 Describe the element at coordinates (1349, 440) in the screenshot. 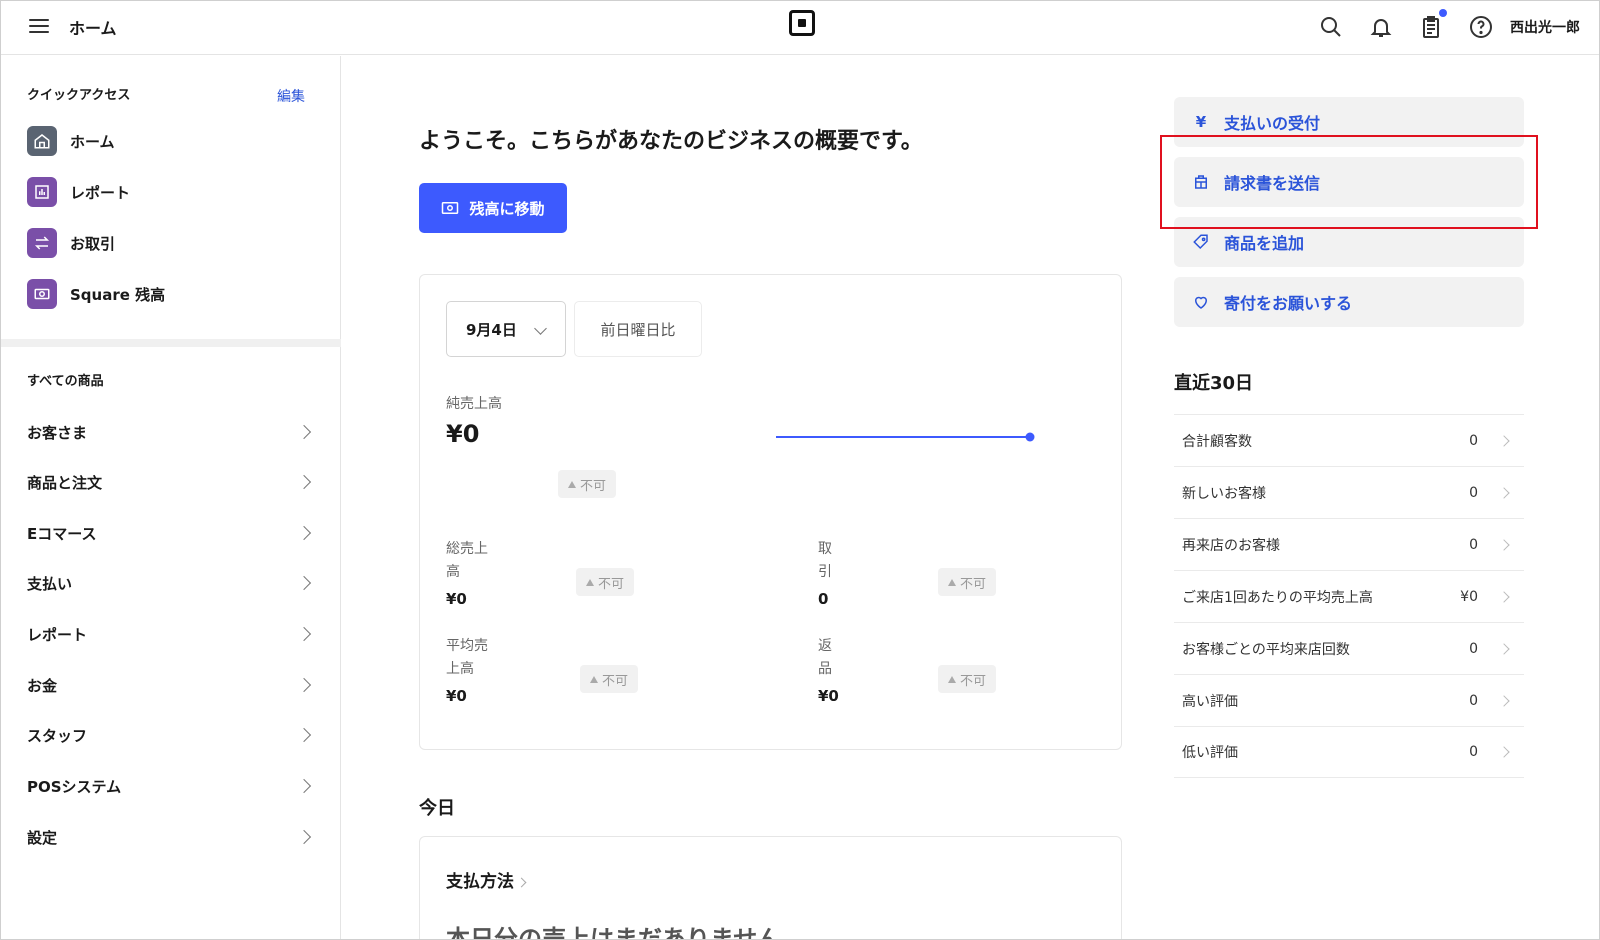

I see `stat-row-total-customers: 合計顧客数 0` at that location.